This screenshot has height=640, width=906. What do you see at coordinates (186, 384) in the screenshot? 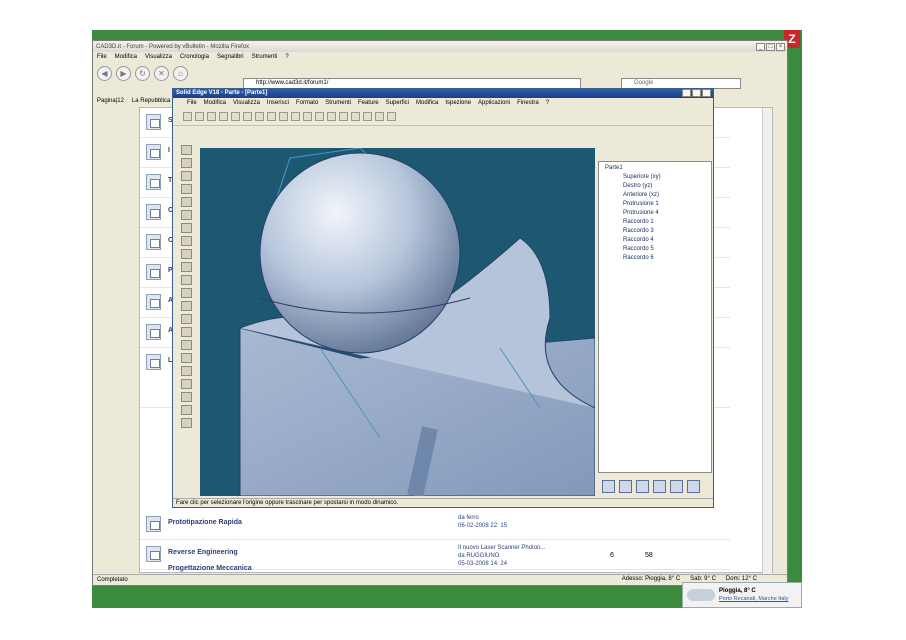
I see `lip-tool-icon` at bounding box center [186, 384].